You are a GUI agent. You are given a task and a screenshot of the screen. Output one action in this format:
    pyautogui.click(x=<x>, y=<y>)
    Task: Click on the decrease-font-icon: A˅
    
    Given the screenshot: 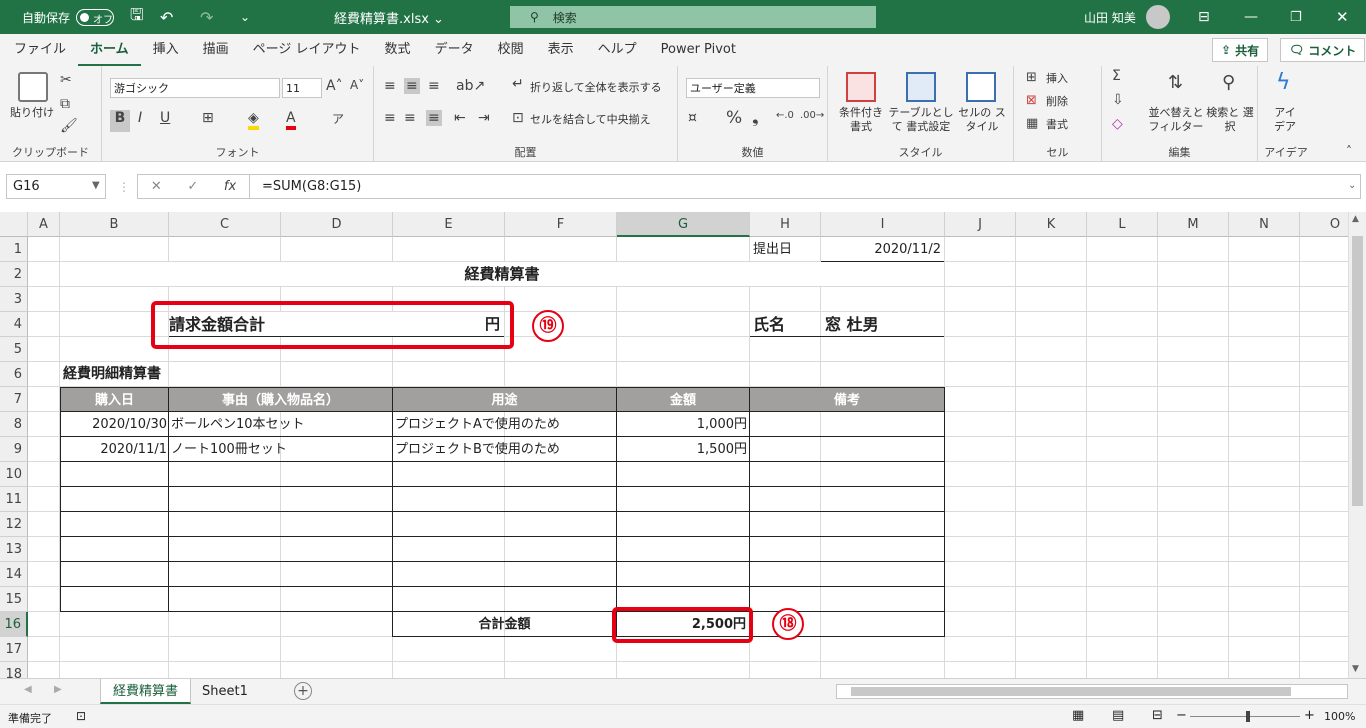 What is the action you would take?
    pyautogui.click(x=357, y=85)
    